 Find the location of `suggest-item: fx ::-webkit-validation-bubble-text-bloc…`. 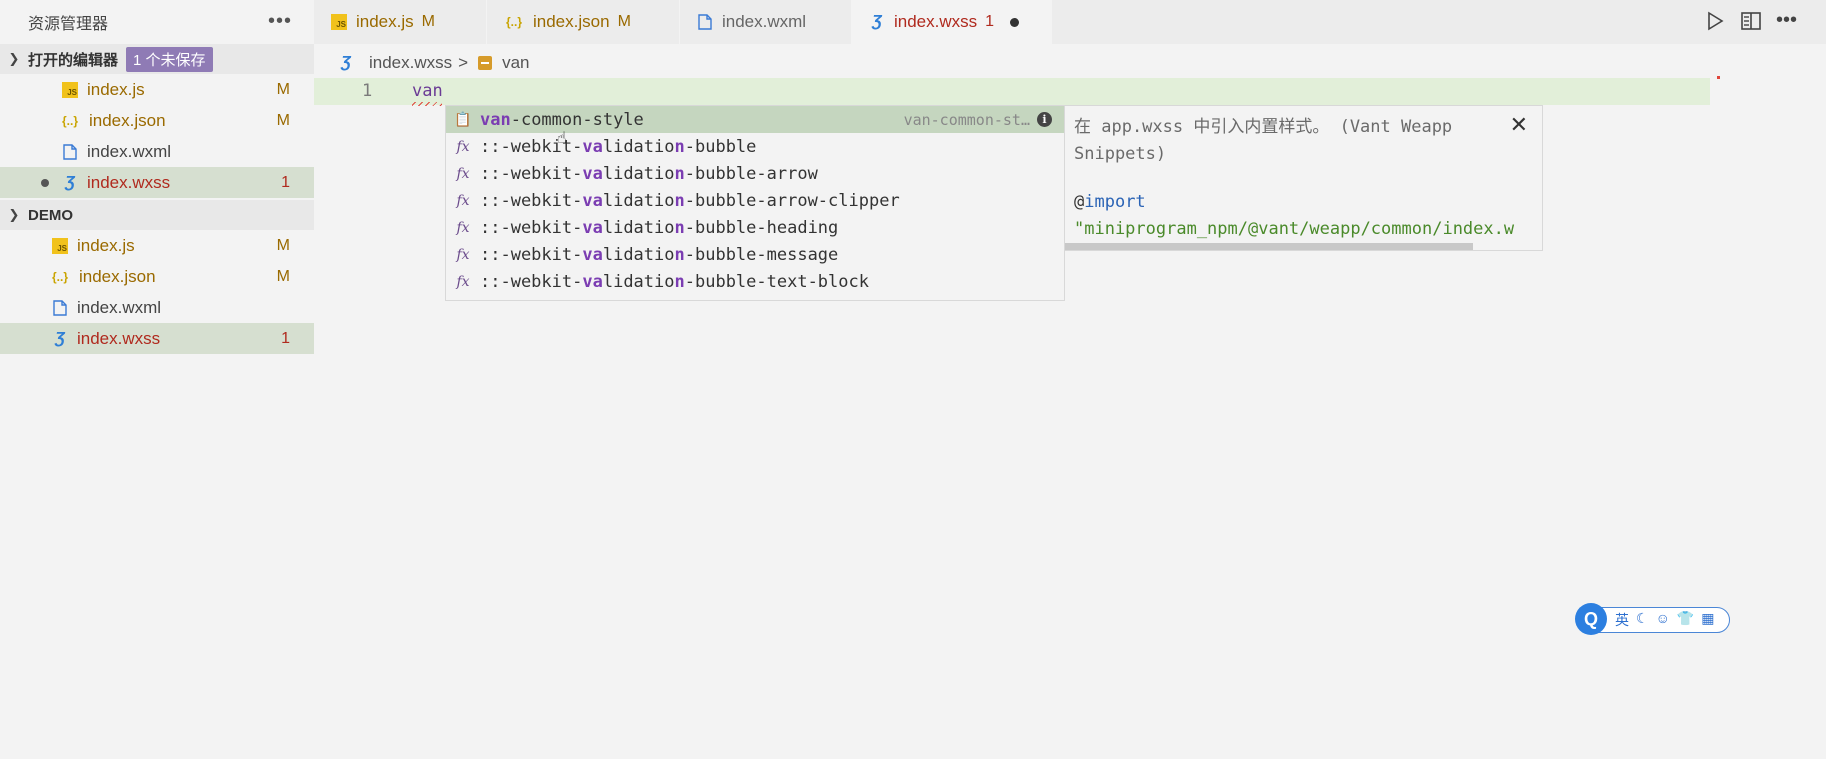

suggest-item: fx ::-webkit-validation-bubble-text-bloc… is located at coordinates (755, 281).